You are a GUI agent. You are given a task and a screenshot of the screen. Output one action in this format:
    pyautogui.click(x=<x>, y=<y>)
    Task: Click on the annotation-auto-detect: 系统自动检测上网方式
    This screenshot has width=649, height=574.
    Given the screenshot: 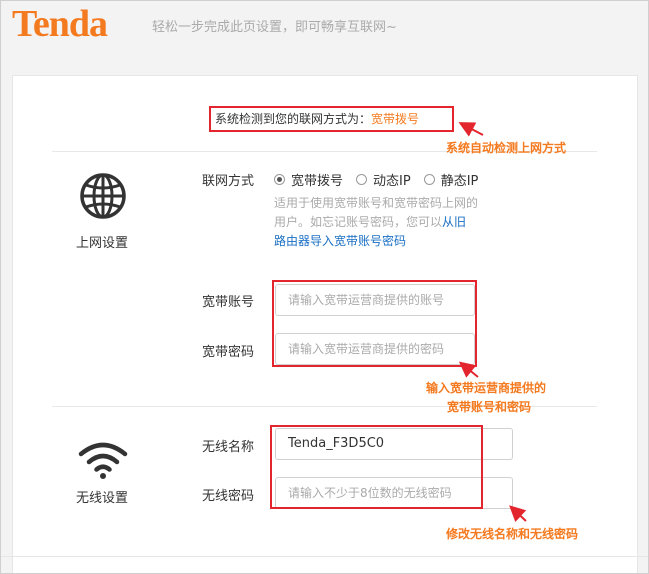 What is the action you would take?
    pyautogui.click(x=506, y=148)
    